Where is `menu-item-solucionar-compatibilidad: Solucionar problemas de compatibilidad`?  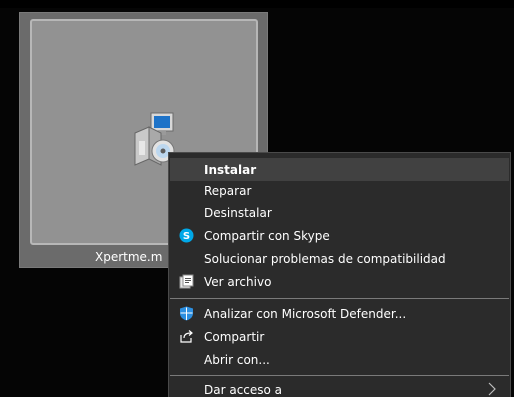 menu-item-solucionar-compatibilidad: Solucionar problemas de compatibilidad is located at coordinates (339, 258).